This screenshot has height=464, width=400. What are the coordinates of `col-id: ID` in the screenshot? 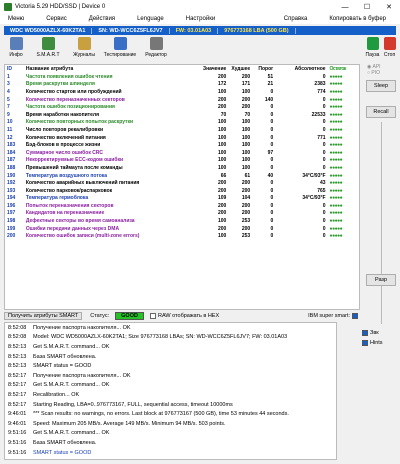 It's located at (14, 69).